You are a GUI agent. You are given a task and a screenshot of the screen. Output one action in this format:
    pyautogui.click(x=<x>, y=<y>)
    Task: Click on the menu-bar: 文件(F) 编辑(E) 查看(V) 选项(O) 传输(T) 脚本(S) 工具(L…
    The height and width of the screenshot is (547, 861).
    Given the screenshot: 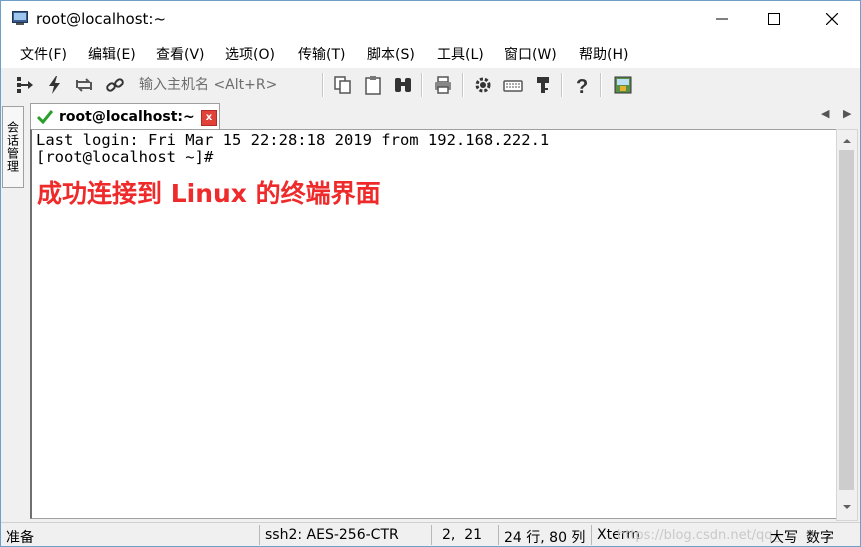 What is the action you would take?
    pyautogui.click(x=430, y=52)
    